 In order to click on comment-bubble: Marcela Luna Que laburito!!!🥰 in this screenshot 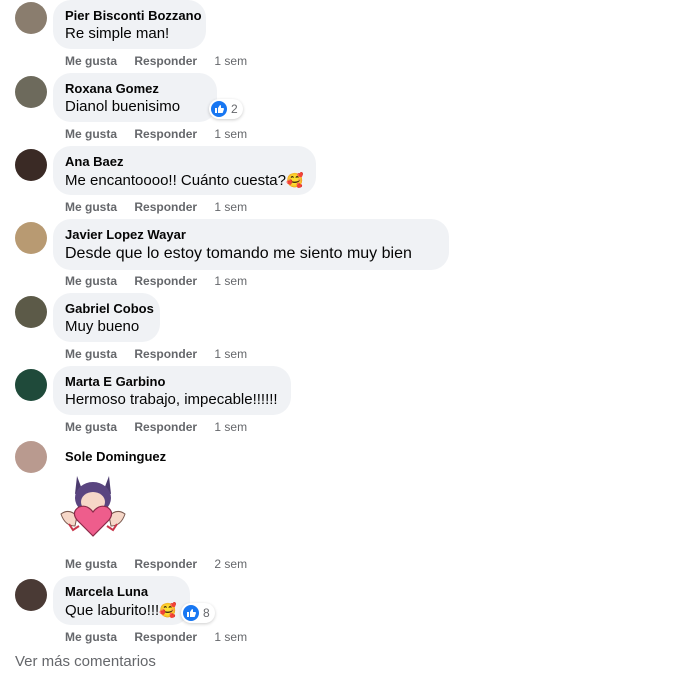, I will do `click(121, 600)`.